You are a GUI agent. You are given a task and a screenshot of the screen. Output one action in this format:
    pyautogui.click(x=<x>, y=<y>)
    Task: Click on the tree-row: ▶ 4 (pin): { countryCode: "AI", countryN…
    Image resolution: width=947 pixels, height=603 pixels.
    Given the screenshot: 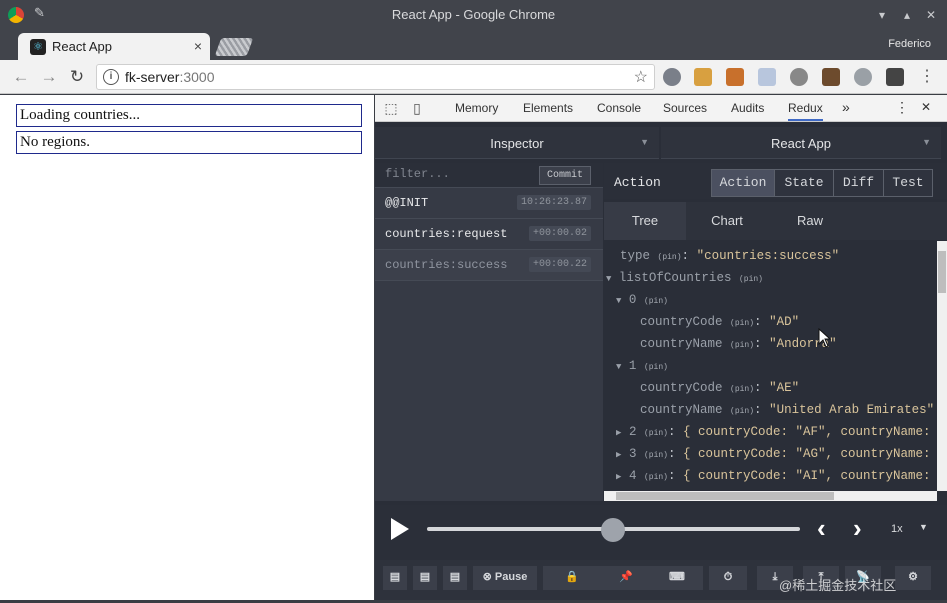 What is the action you would take?
    pyautogui.click(x=776, y=476)
    